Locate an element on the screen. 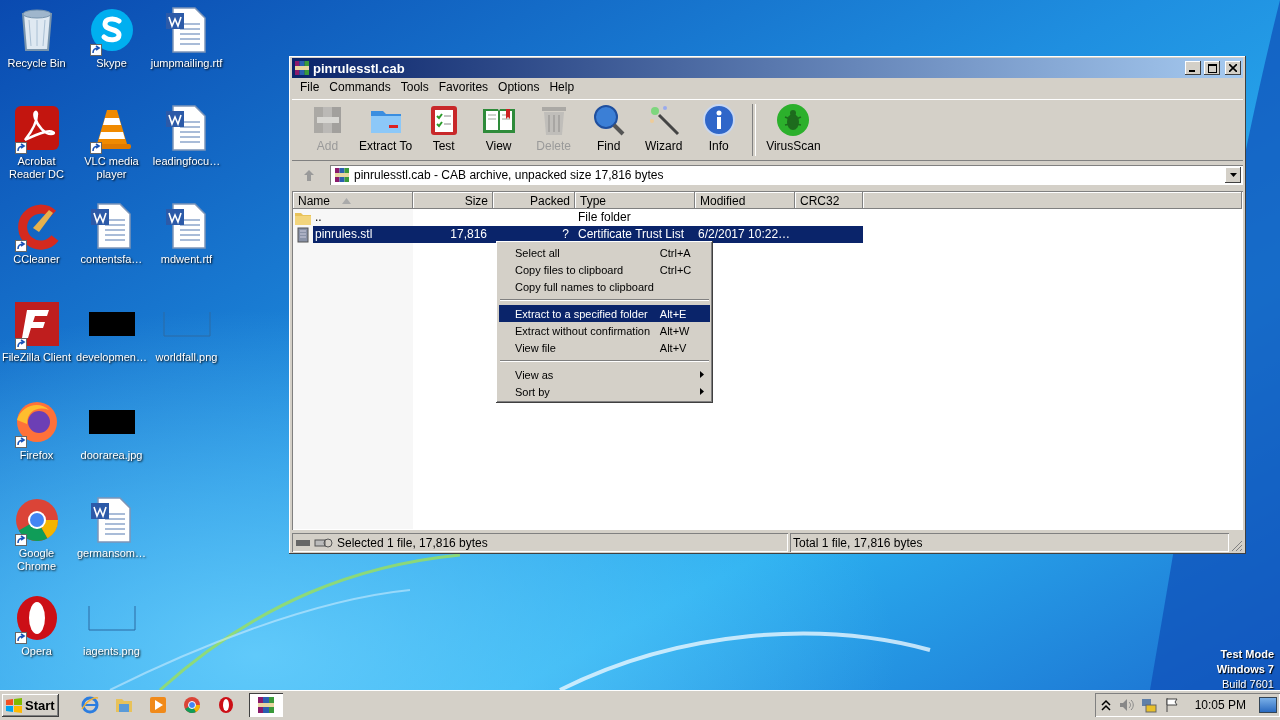 This screenshot has height=720, width=1280. search-icon is located at coordinates (608, 120).